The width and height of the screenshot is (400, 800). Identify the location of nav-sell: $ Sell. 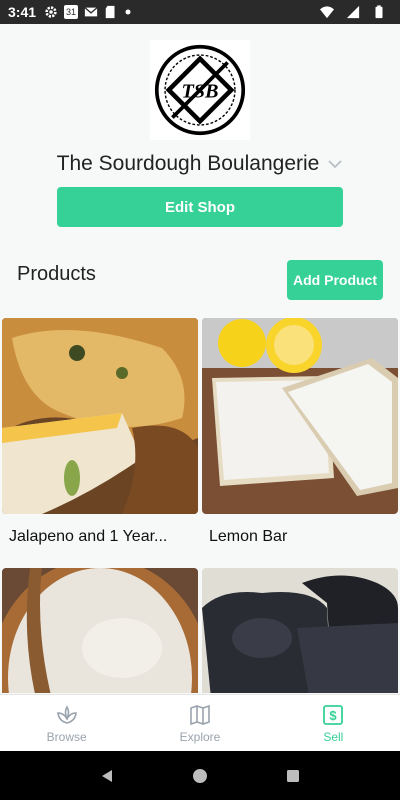
(333, 723).